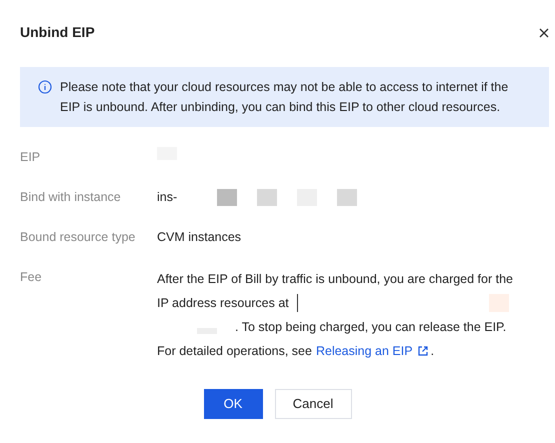  What do you see at coordinates (78, 237) in the screenshot?
I see `field-label: Bound resource type` at bounding box center [78, 237].